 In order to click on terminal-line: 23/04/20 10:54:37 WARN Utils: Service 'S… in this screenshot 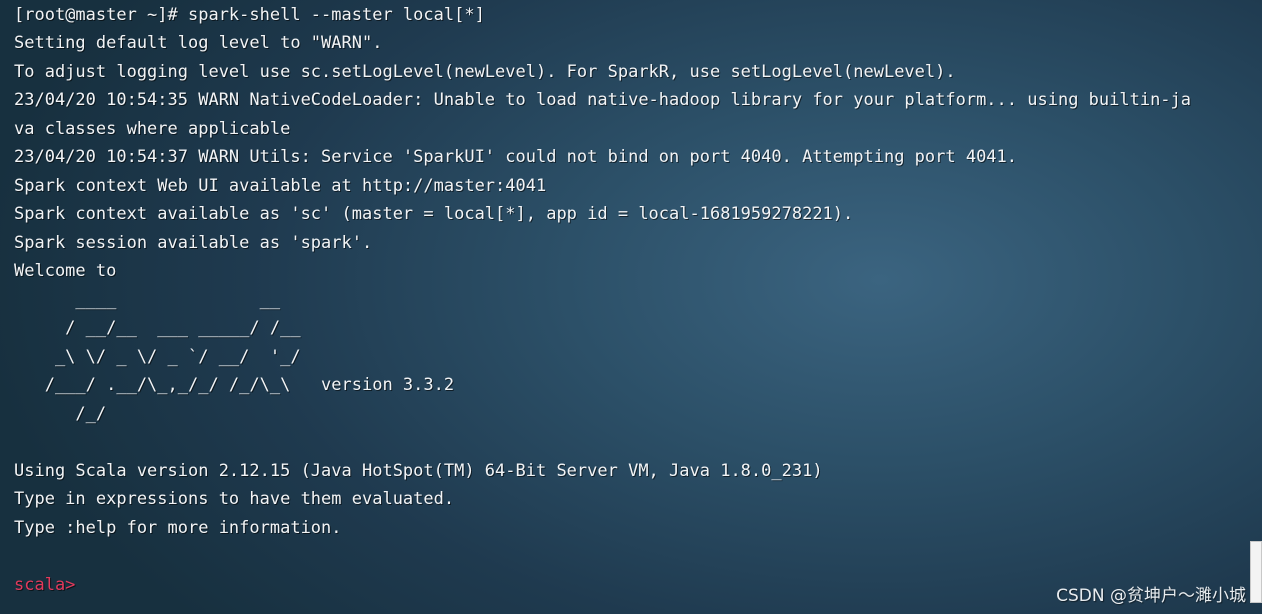, I will do `click(516, 157)`.